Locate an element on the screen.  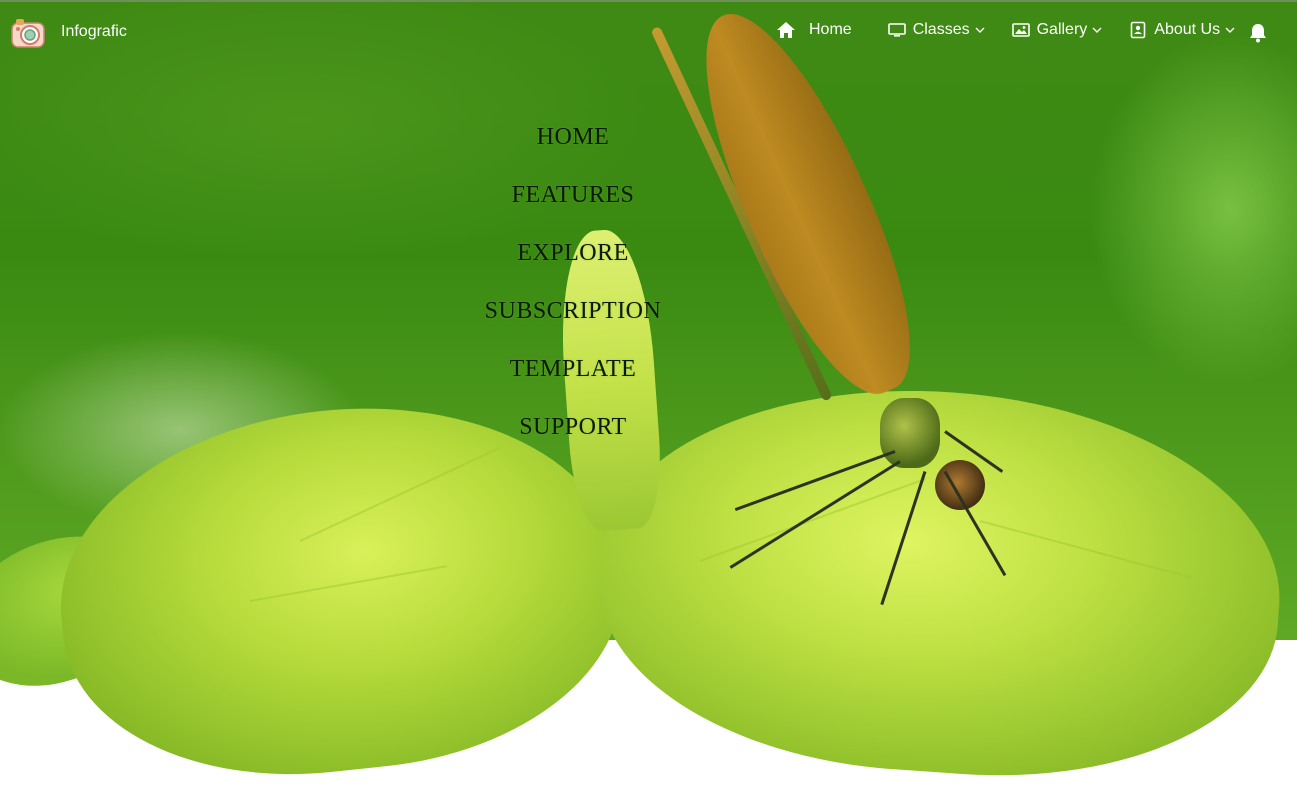
nav-menu: Home Classes Gallery About Us is located at coordinates (1005, 30).